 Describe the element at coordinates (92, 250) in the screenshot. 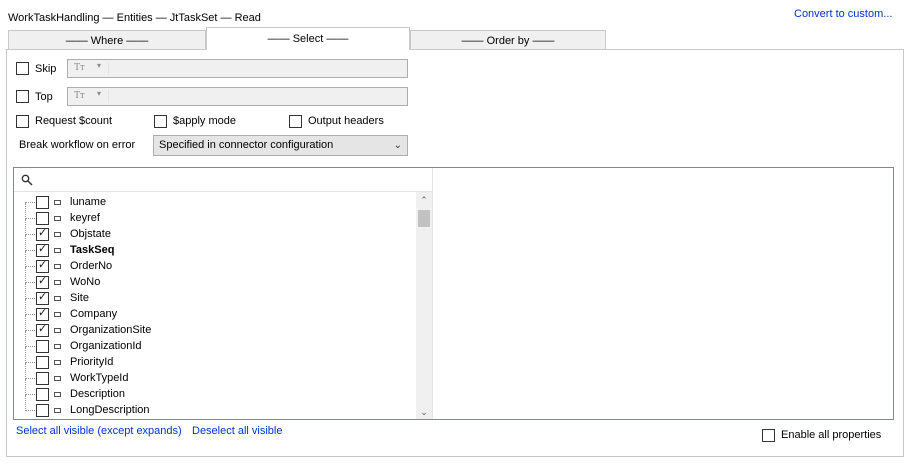

I see `tree-item-label: TaskSeq` at that location.